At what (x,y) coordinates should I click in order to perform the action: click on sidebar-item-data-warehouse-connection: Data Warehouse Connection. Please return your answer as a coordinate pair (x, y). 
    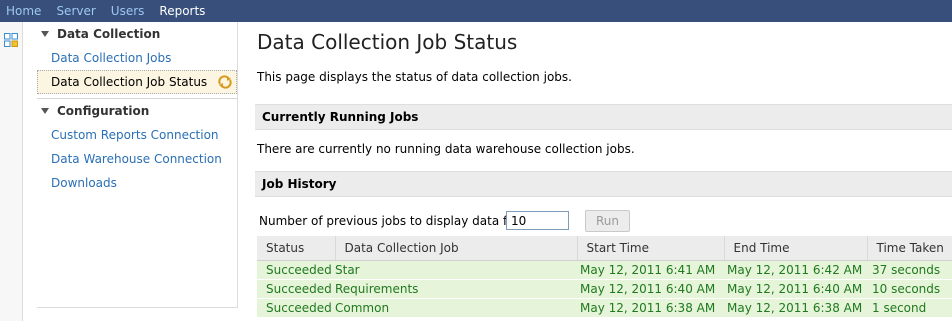
    Looking at the image, I should click on (137, 159).